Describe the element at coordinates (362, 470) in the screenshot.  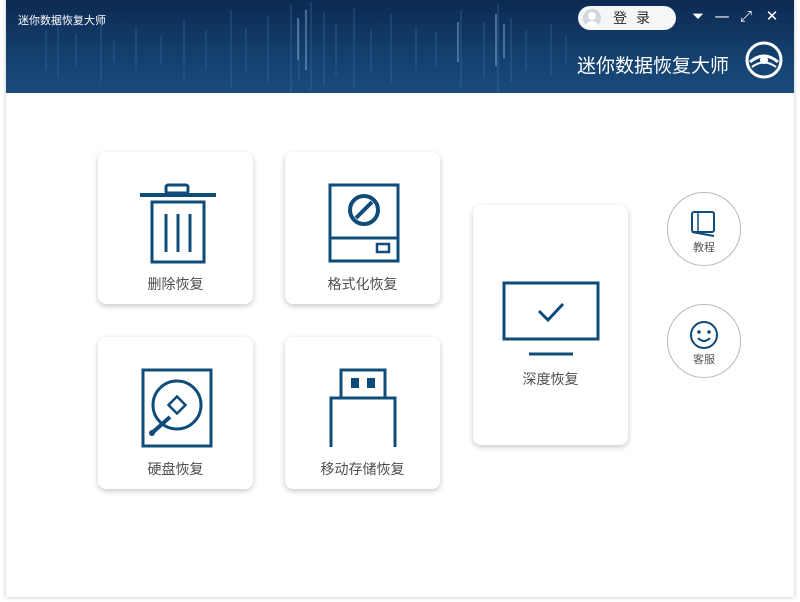
I see `removable-storage-recovery-label: 移动存储恢复` at that location.